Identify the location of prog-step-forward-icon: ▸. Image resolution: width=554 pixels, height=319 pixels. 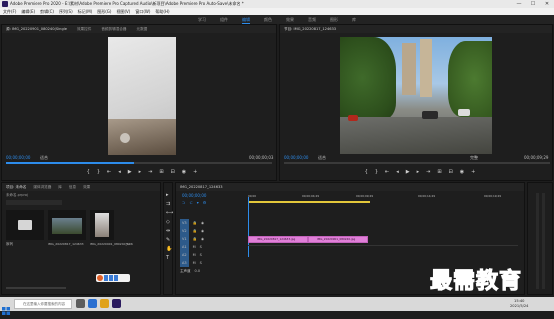
(418, 172).